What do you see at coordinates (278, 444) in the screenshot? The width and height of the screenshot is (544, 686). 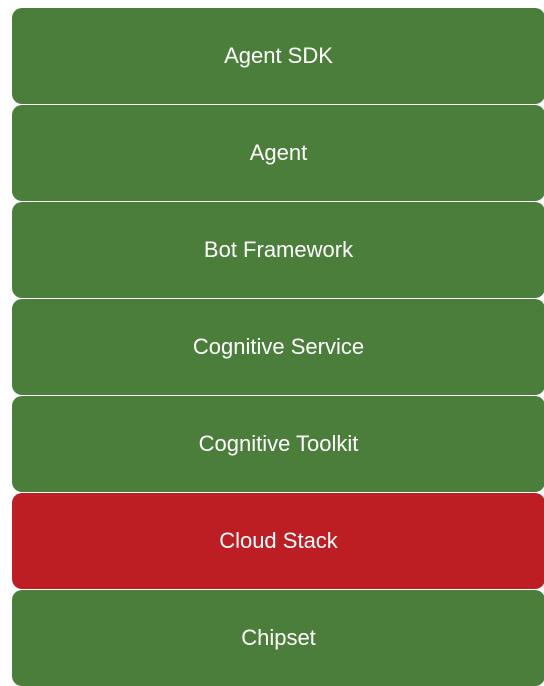 I see `layer-cognitive-toolkit: Cognitive Toolkit` at bounding box center [278, 444].